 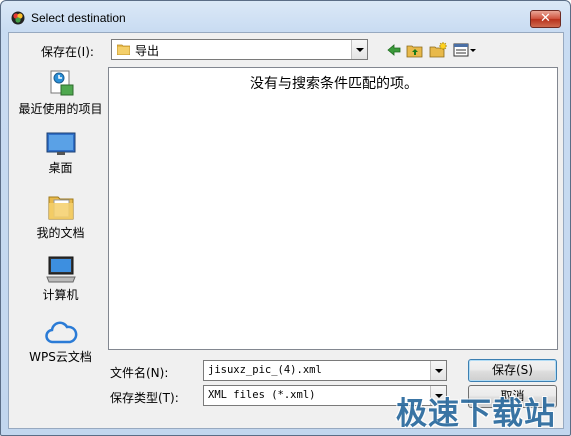 What do you see at coordinates (415, 50) in the screenshot?
I see `folder-up-icon` at bounding box center [415, 50].